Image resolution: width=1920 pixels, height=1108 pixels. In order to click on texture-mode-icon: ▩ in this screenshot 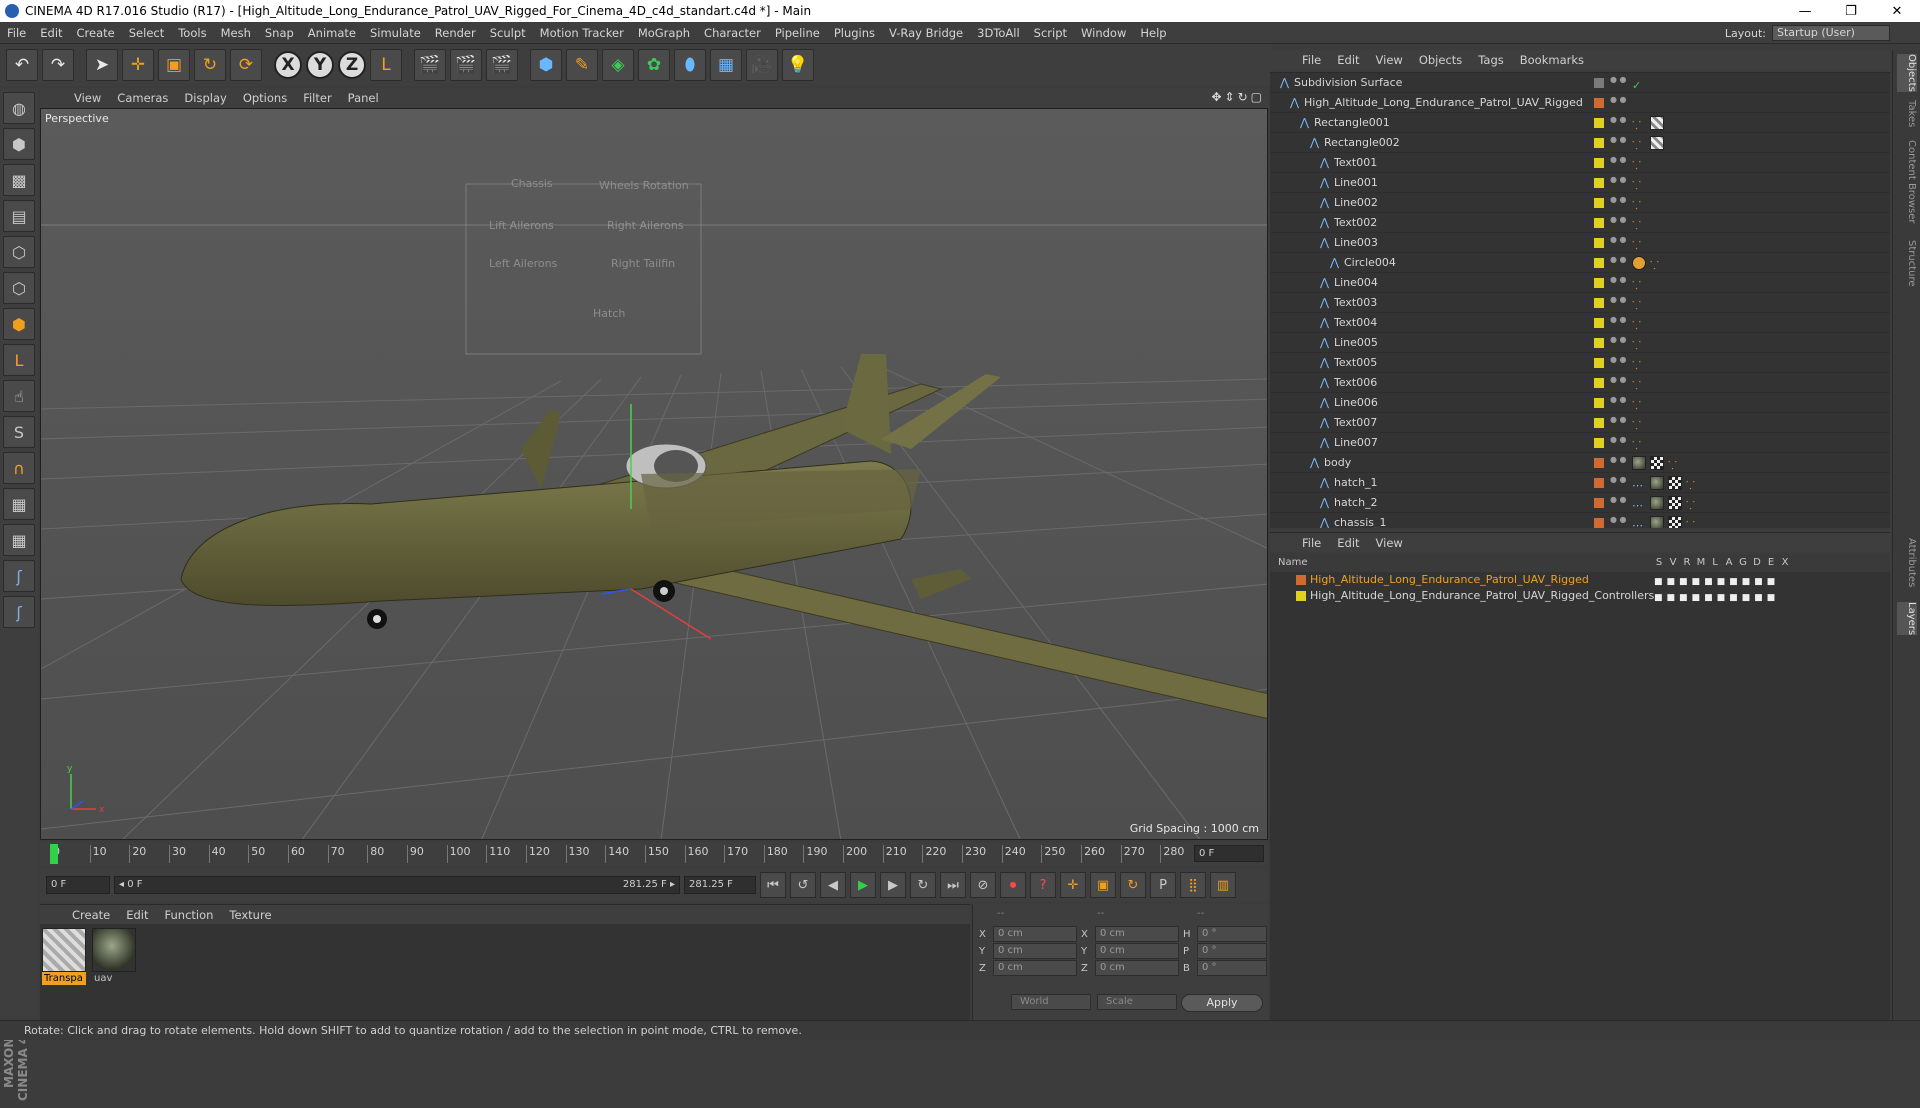, I will do `click(19, 180)`.